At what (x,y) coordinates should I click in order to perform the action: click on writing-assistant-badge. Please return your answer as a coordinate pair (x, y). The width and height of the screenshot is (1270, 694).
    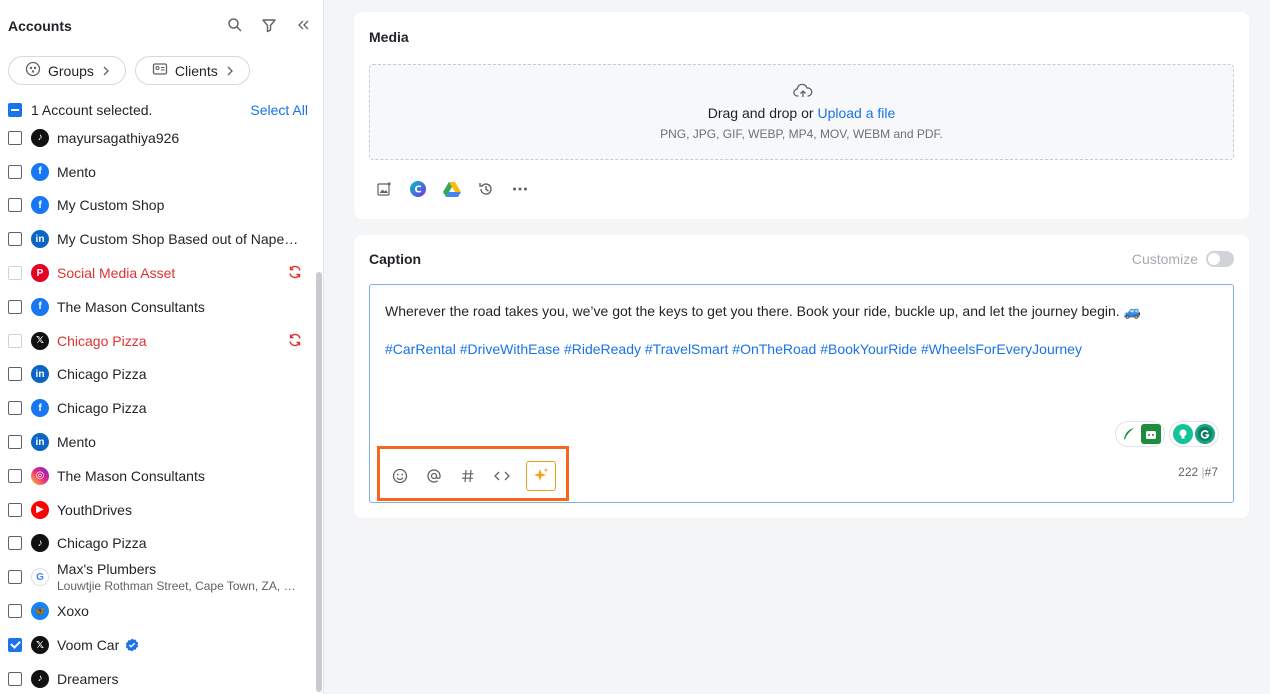
    Looking at the image, I should click on (1140, 434).